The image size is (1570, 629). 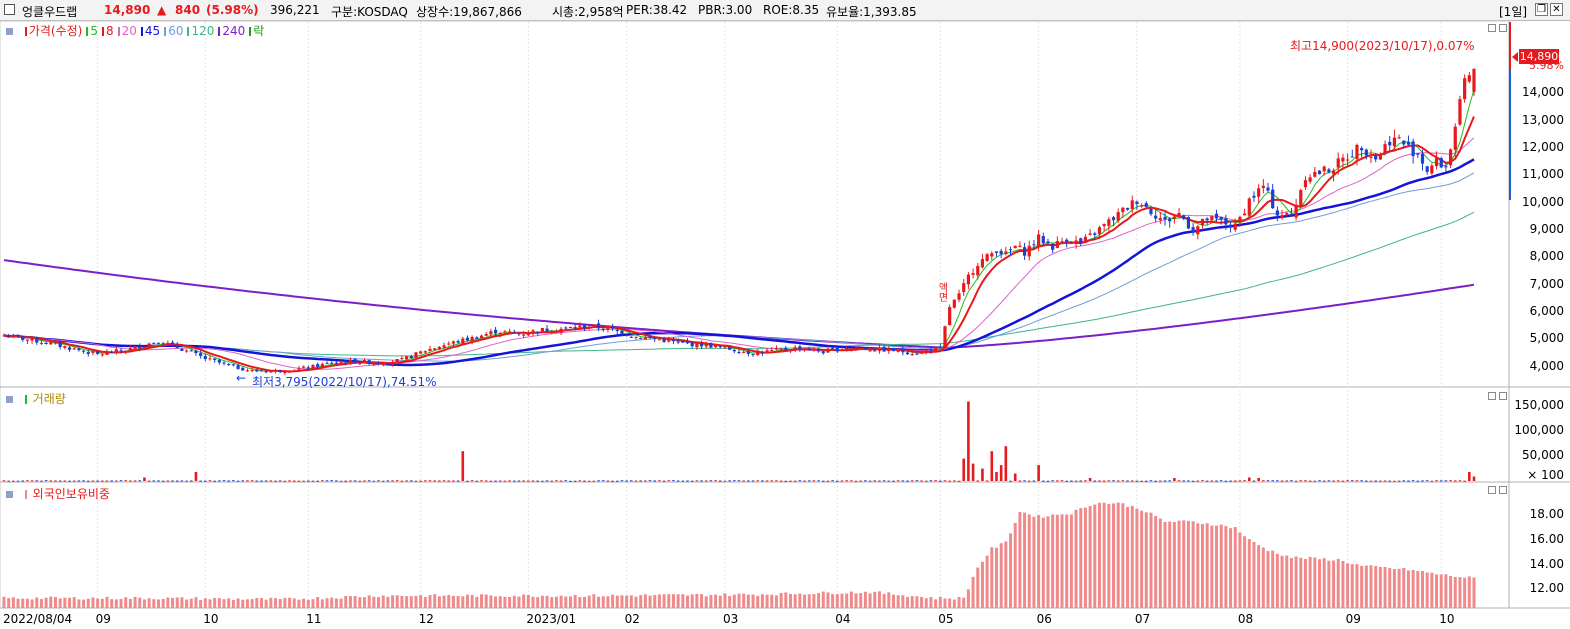 What do you see at coordinates (1546, 256) in the screenshot?
I see `y-tick-label: 8,000` at bounding box center [1546, 256].